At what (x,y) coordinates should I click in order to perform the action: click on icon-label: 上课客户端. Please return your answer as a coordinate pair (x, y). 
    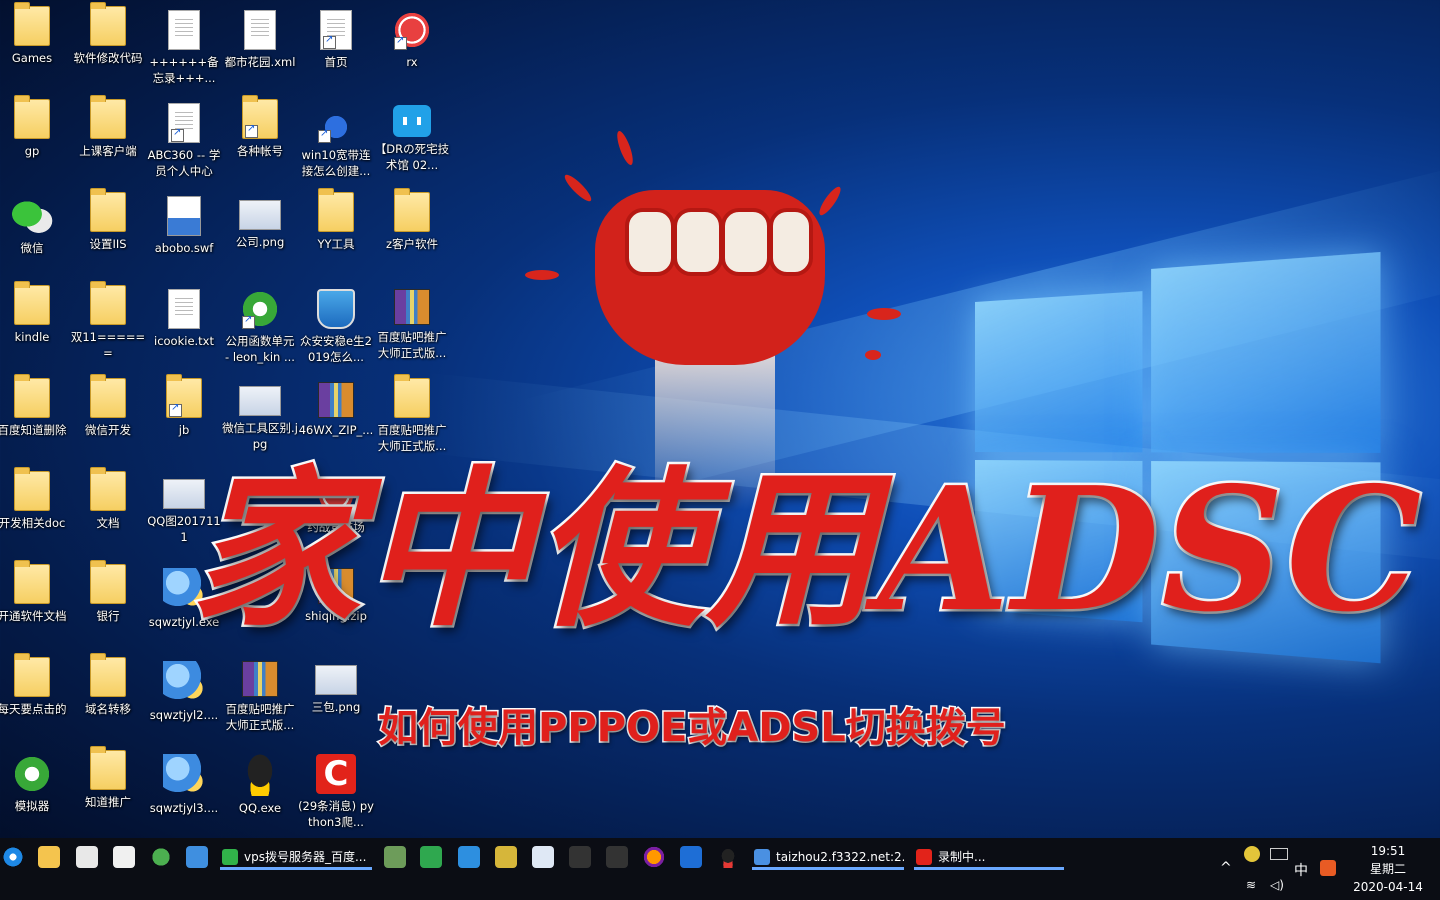
    Looking at the image, I should click on (108, 151).